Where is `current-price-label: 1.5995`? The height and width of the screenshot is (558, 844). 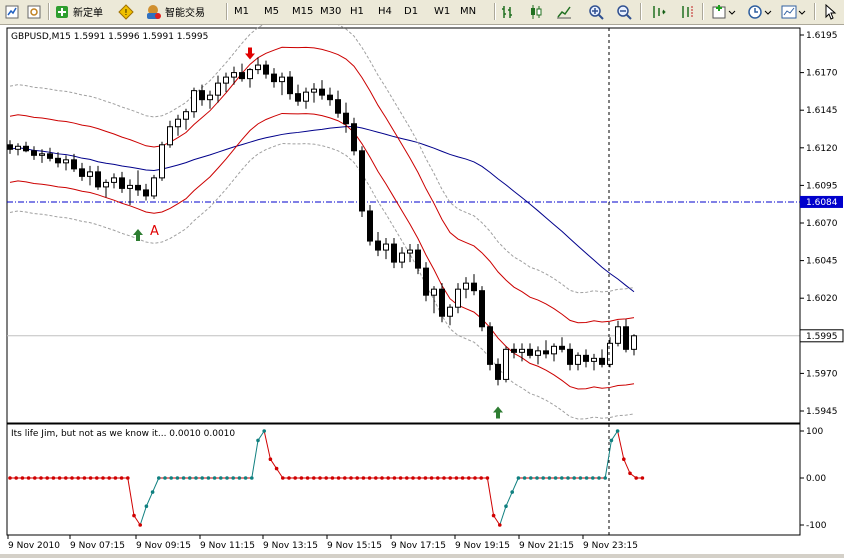
current-price-label: 1.5995 is located at coordinates (822, 337).